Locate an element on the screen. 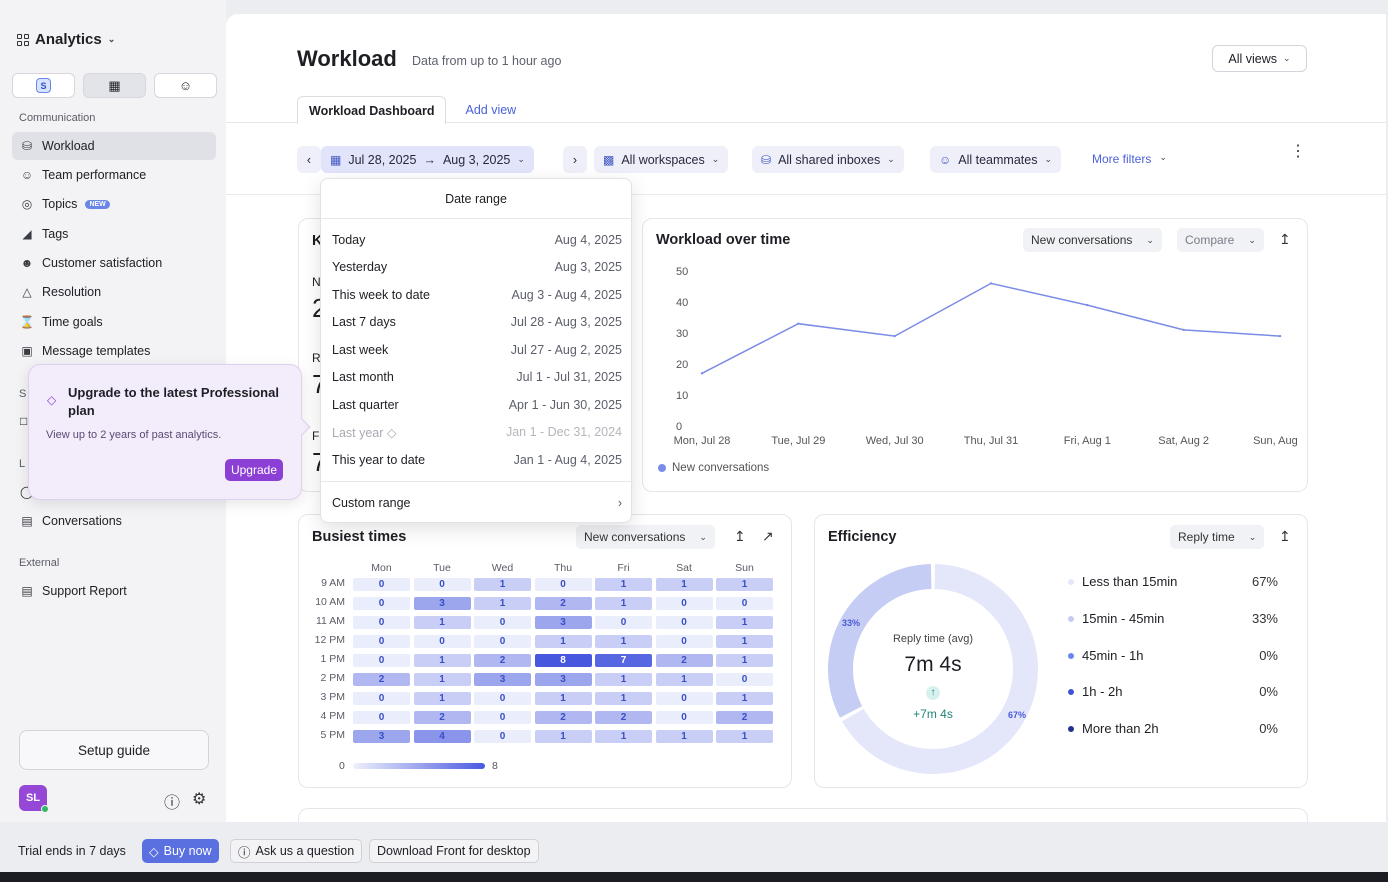 The width and height of the screenshot is (1388, 882). date-option-last-quarter: Last quarter Apr 1 - Jun 30, 2025 is located at coordinates (477, 405).